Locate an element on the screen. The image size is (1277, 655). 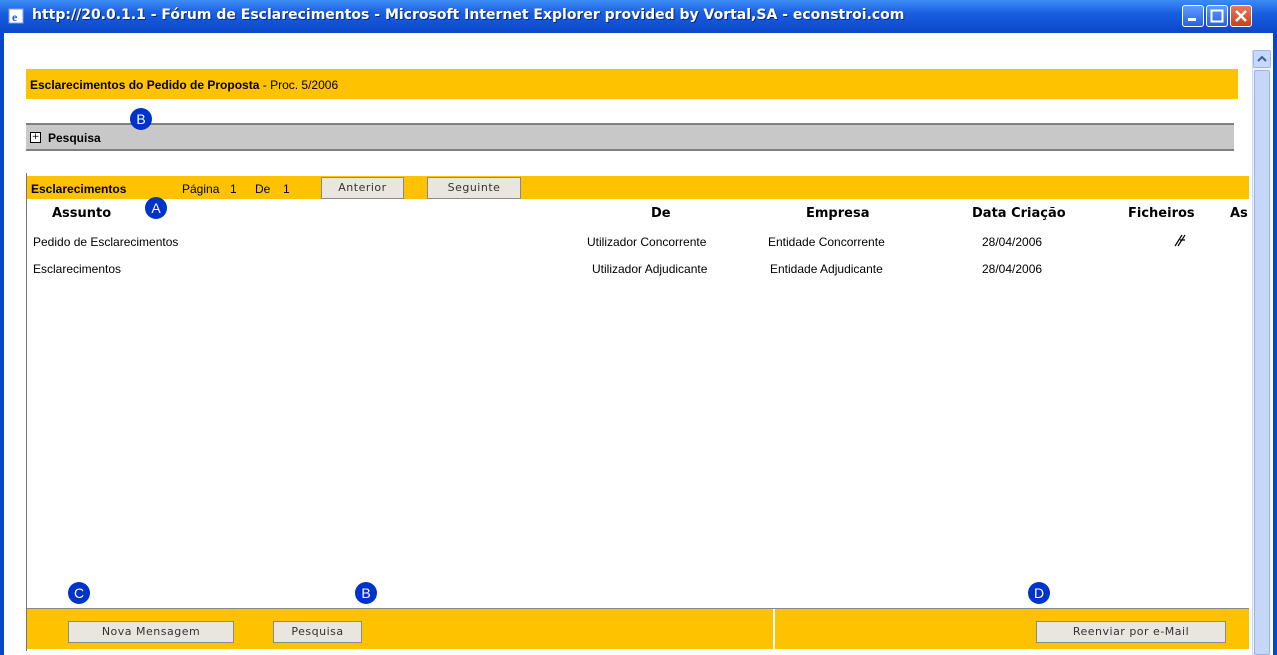
page-number: 1 is located at coordinates (233, 189).